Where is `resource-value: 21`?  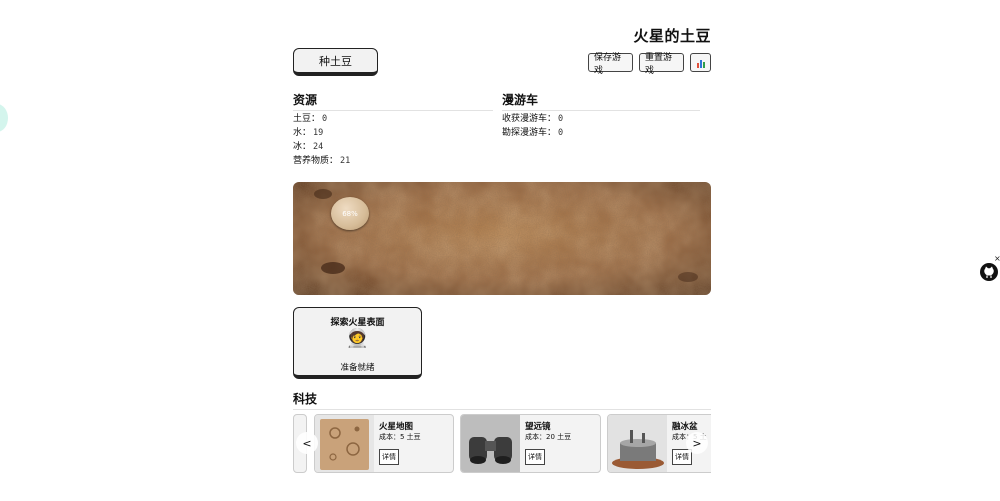
resource-value: 21 is located at coordinates (345, 161).